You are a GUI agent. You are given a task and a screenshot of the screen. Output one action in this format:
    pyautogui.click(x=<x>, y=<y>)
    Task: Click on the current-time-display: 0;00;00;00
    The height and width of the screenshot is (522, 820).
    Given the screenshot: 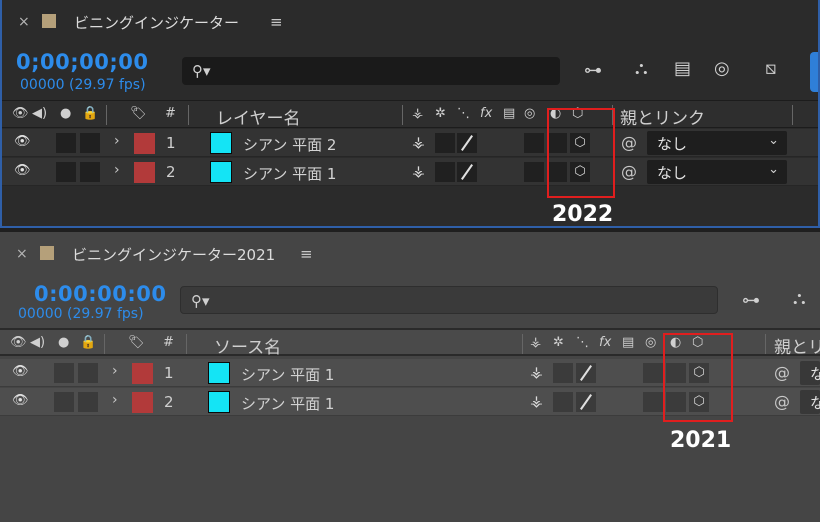 What is the action you would take?
    pyautogui.click(x=82, y=62)
    